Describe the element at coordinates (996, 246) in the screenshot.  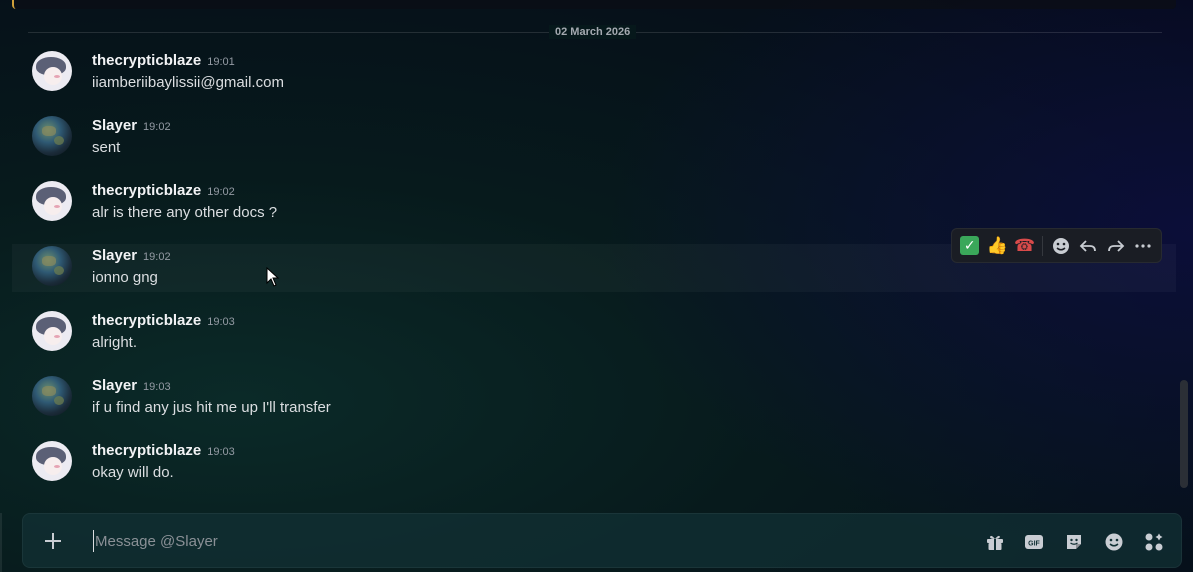
I see `reaction-thumbs-up-button: 👍` at that location.